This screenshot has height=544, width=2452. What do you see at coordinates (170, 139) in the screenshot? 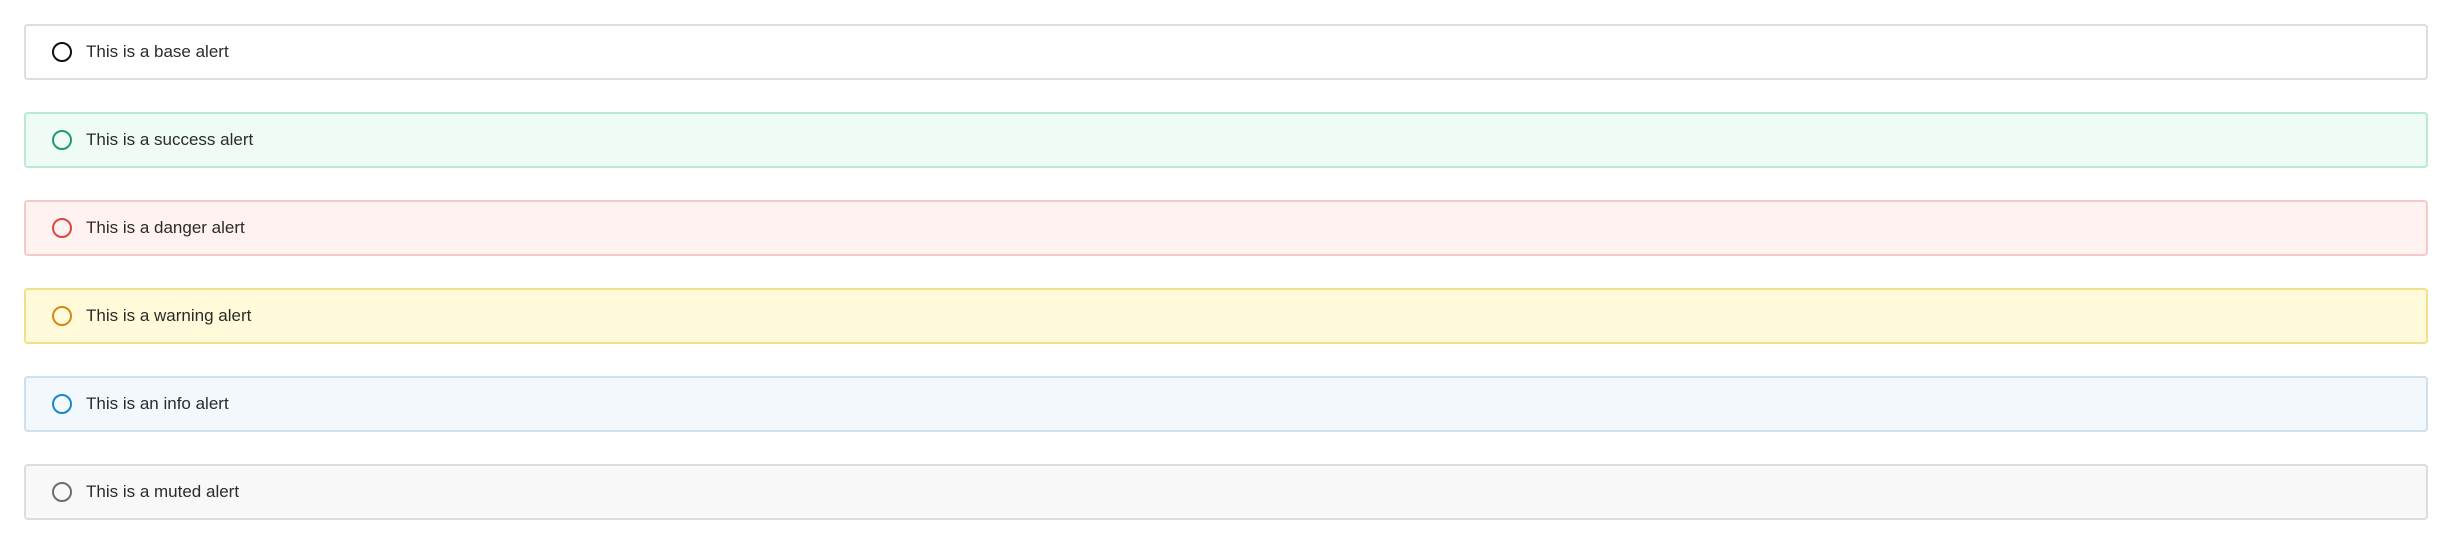
I see `alert-text: This is a success alert` at bounding box center [170, 139].